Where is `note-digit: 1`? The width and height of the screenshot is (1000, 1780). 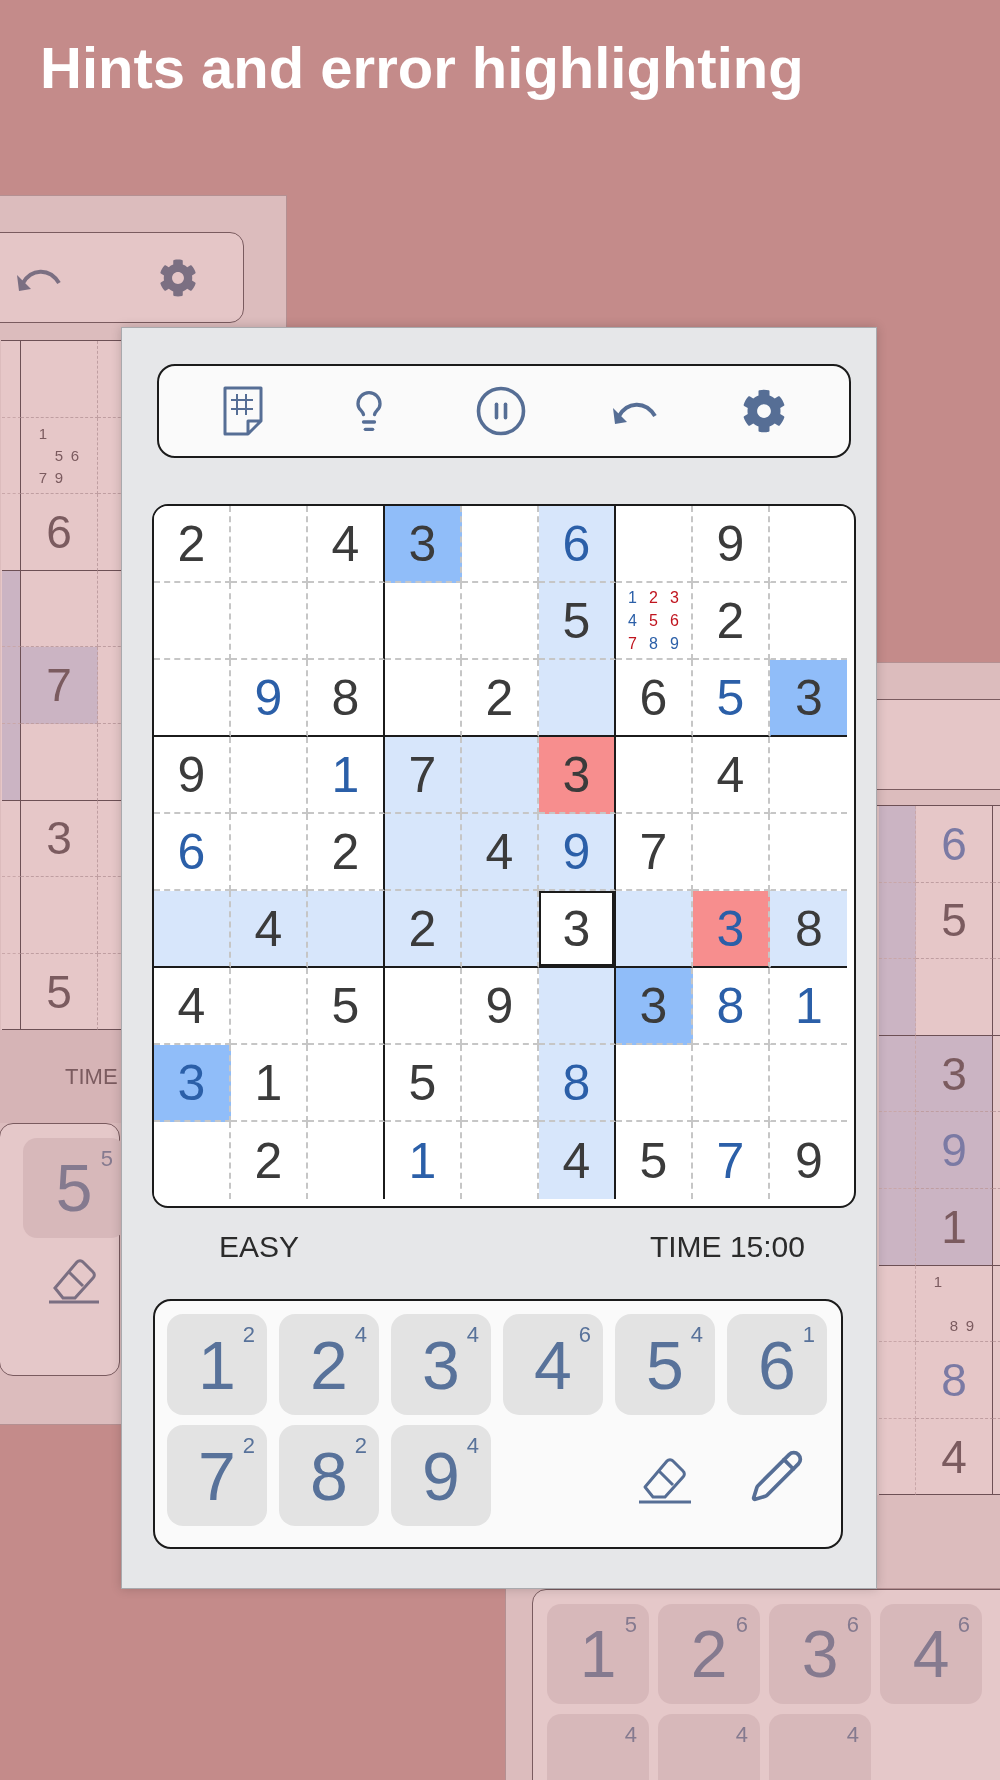
note-digit: 1 is located at coordinates (43, 433).